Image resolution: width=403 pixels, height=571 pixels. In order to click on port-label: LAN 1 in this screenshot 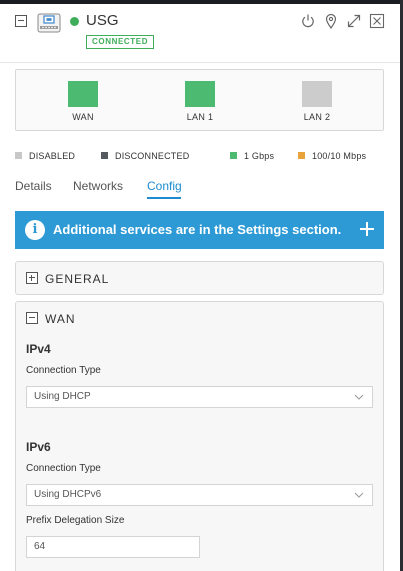, I will do `click(200, 117)`.